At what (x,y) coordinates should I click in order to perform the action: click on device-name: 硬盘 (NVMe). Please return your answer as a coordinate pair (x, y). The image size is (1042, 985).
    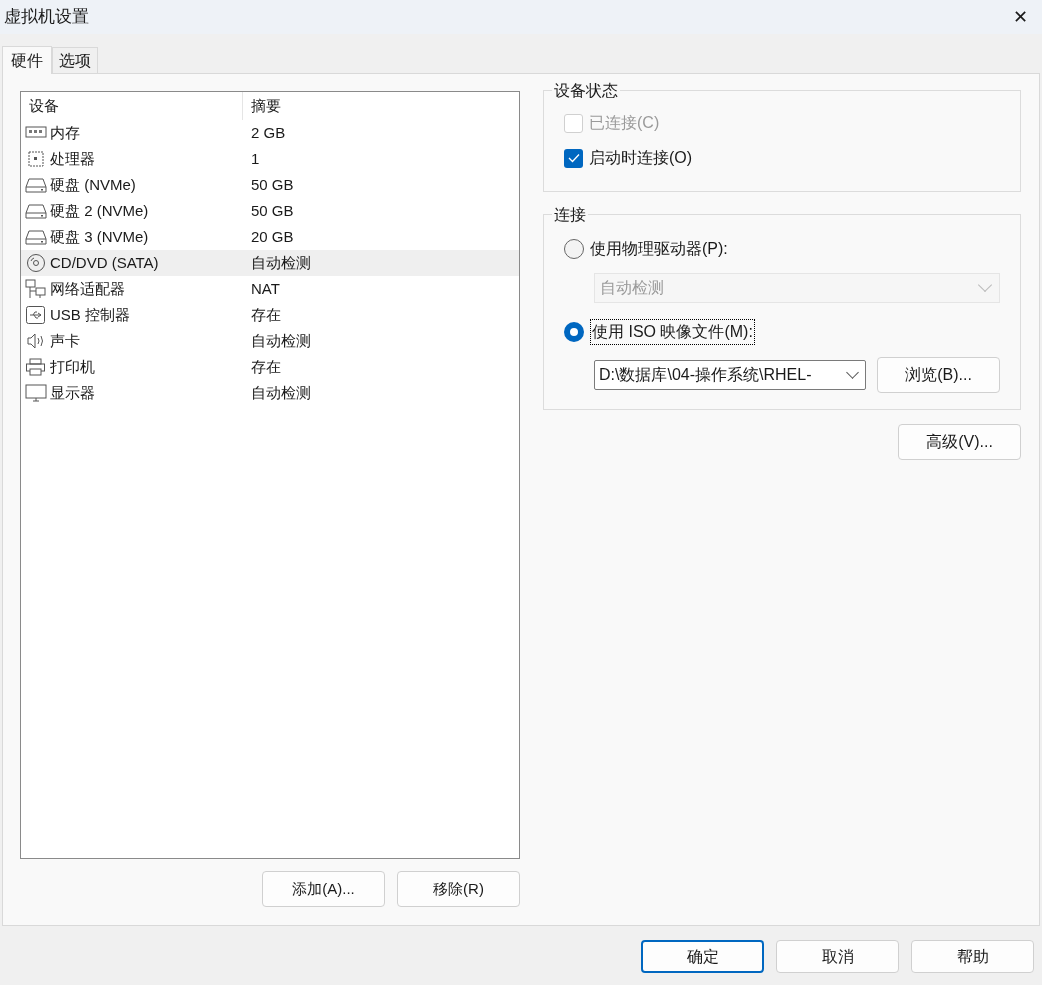
    Looking at the image, I should click on (93, 184).